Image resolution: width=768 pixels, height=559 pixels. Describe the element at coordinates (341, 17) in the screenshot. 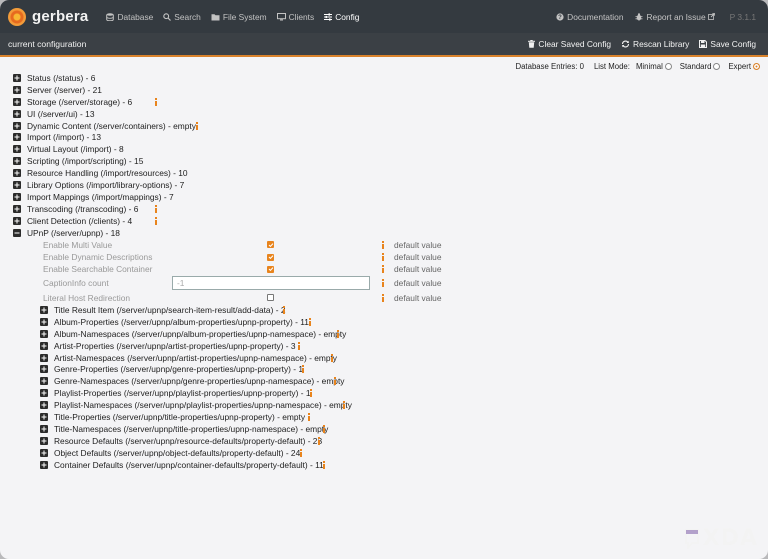

I see `nav-config: Config` at that location.